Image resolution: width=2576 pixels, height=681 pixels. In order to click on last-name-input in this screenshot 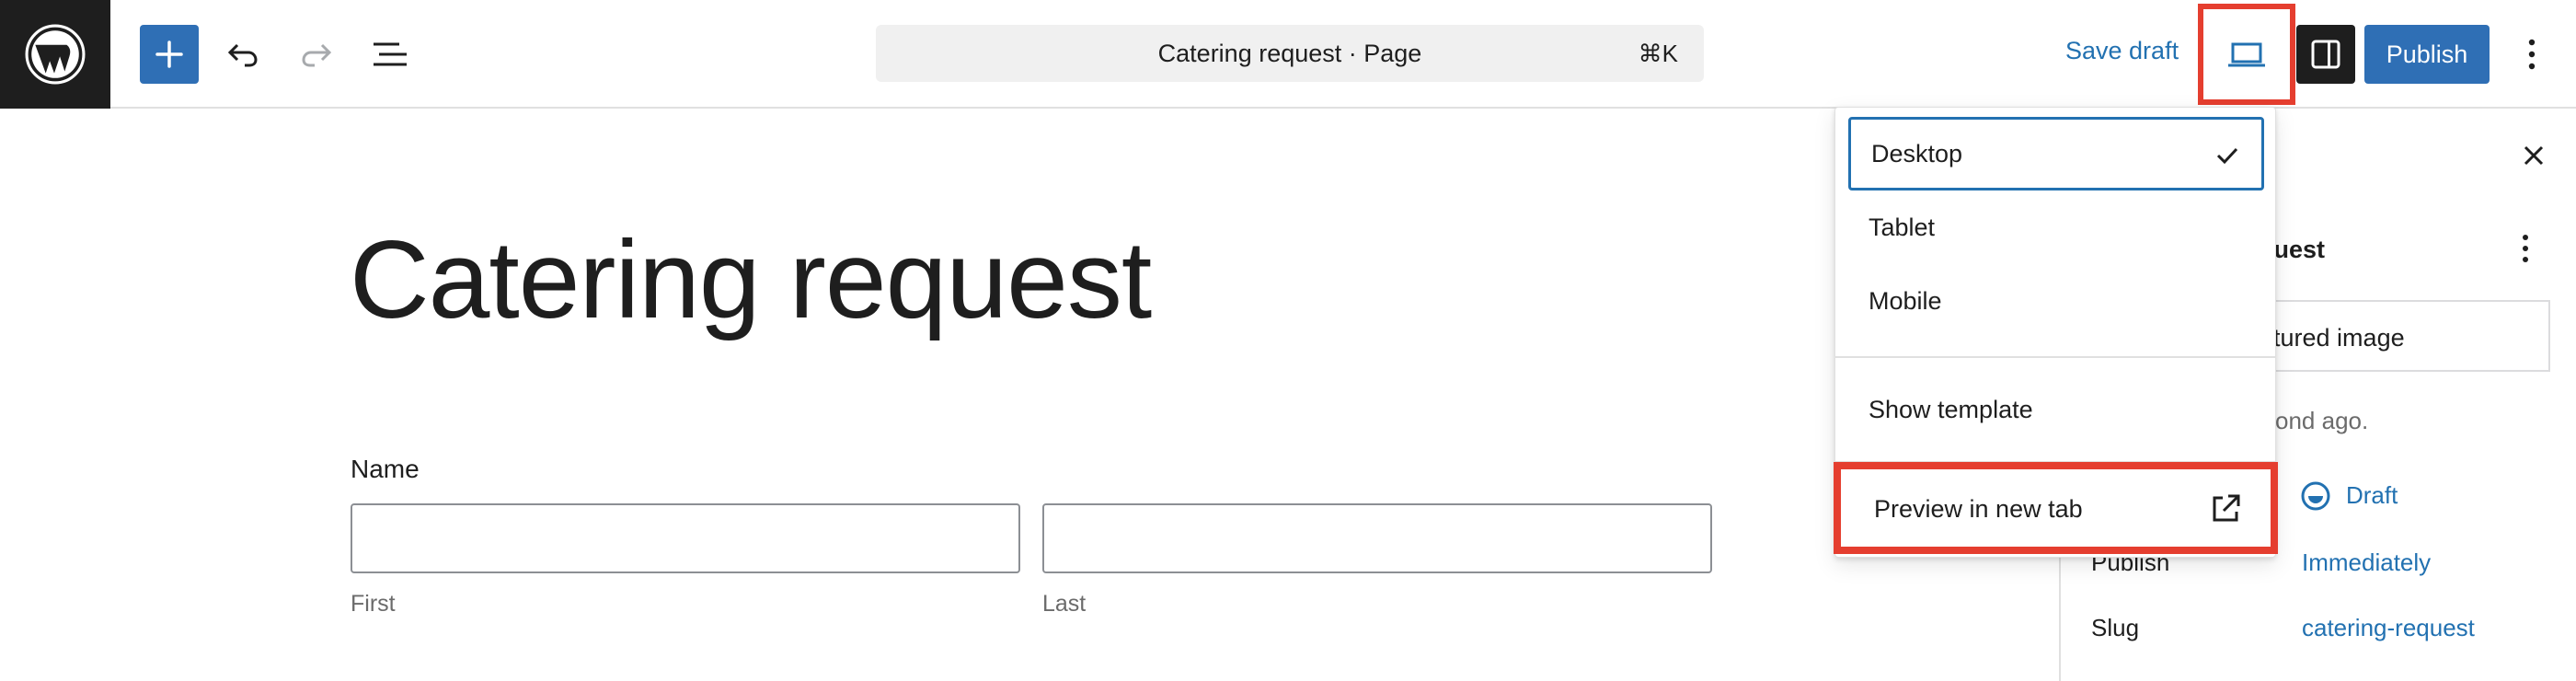, I will do `click(1377, 538)`.